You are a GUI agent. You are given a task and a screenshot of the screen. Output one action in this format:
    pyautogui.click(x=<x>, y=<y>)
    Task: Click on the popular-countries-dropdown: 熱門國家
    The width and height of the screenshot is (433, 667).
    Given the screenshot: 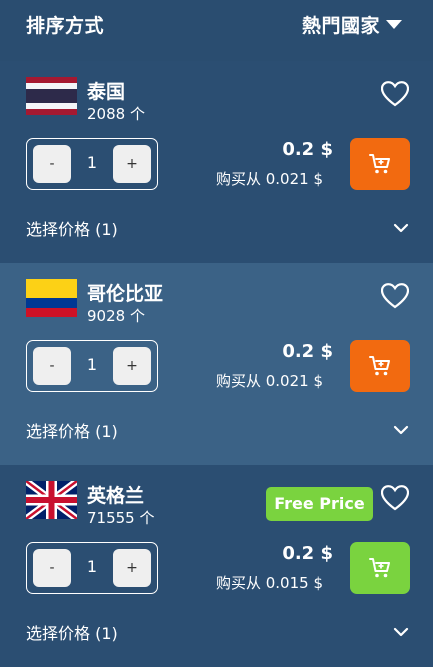 What is the action you would take?
    pyautogui.click(x=341, y=24)
    